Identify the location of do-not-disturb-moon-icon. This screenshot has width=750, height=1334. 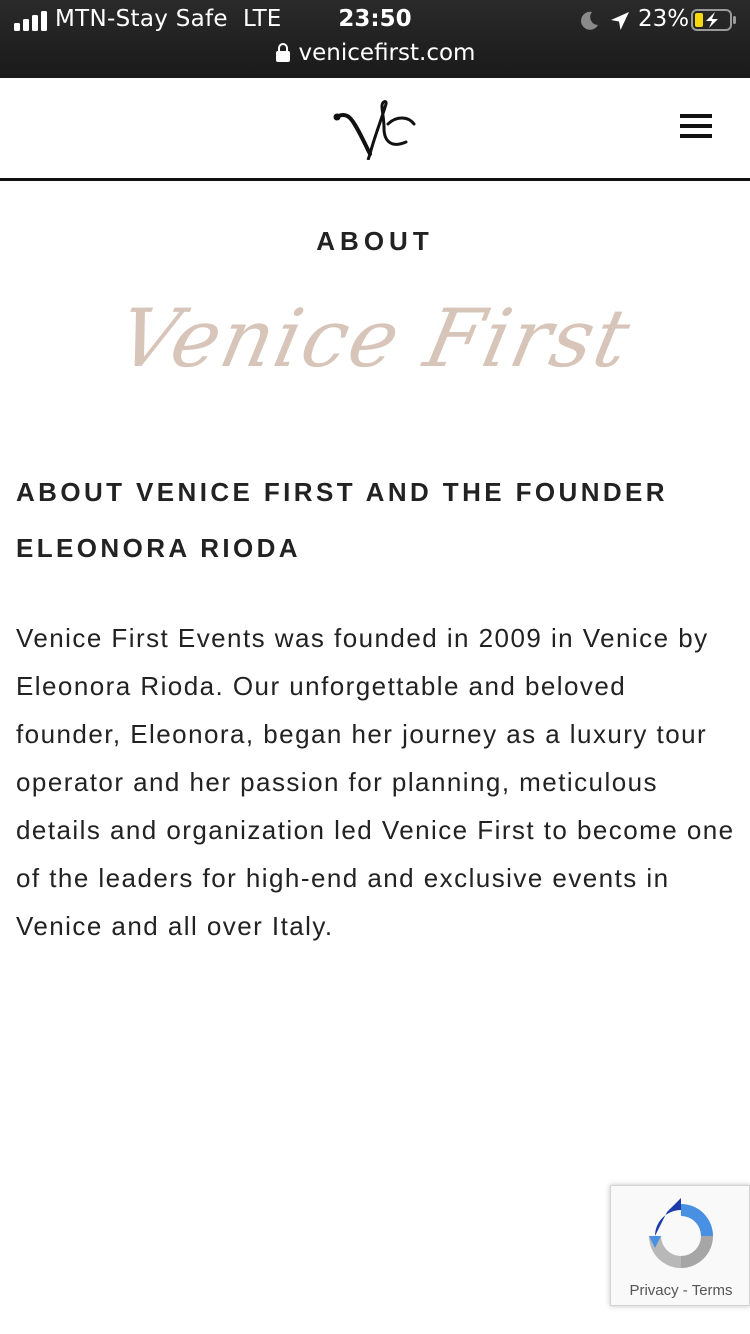
(589, 20).